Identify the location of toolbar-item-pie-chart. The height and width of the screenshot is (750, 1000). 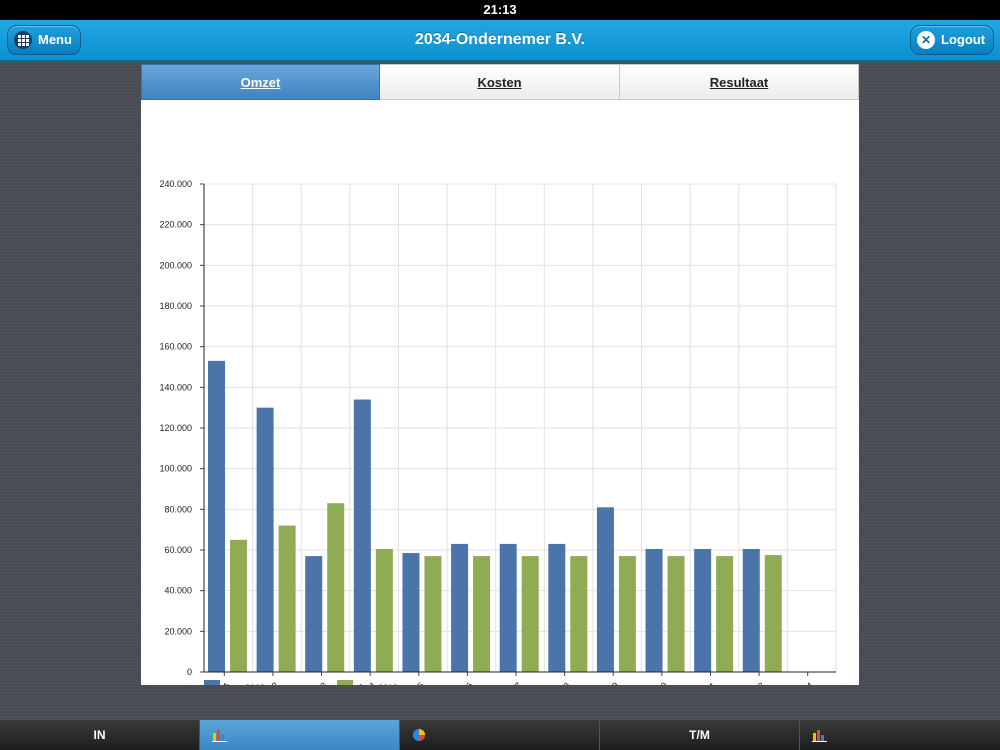
(500, 735).